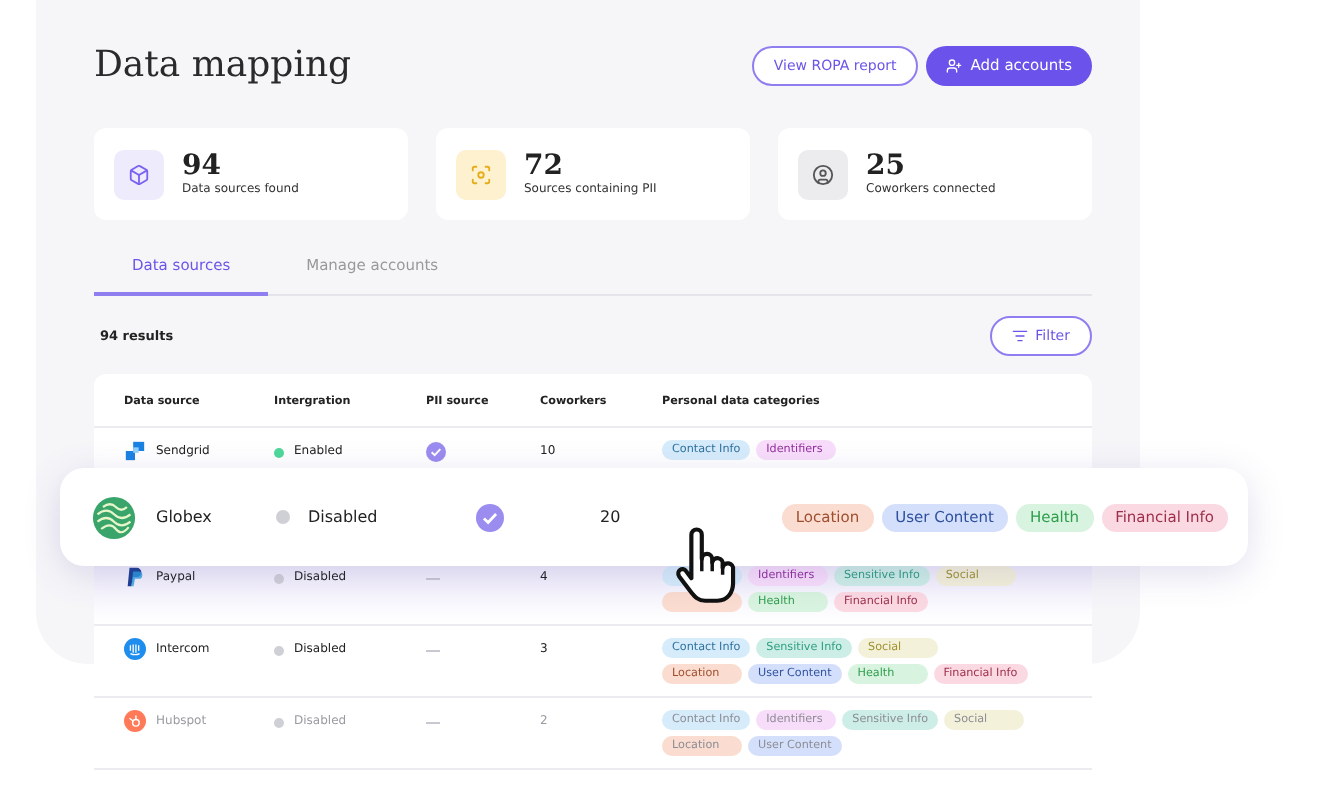 This screenshot has width=1324, height=812. Describe the element at coordinates (544, 167) in the screenshot. I see `stat-value: 72` at that location.